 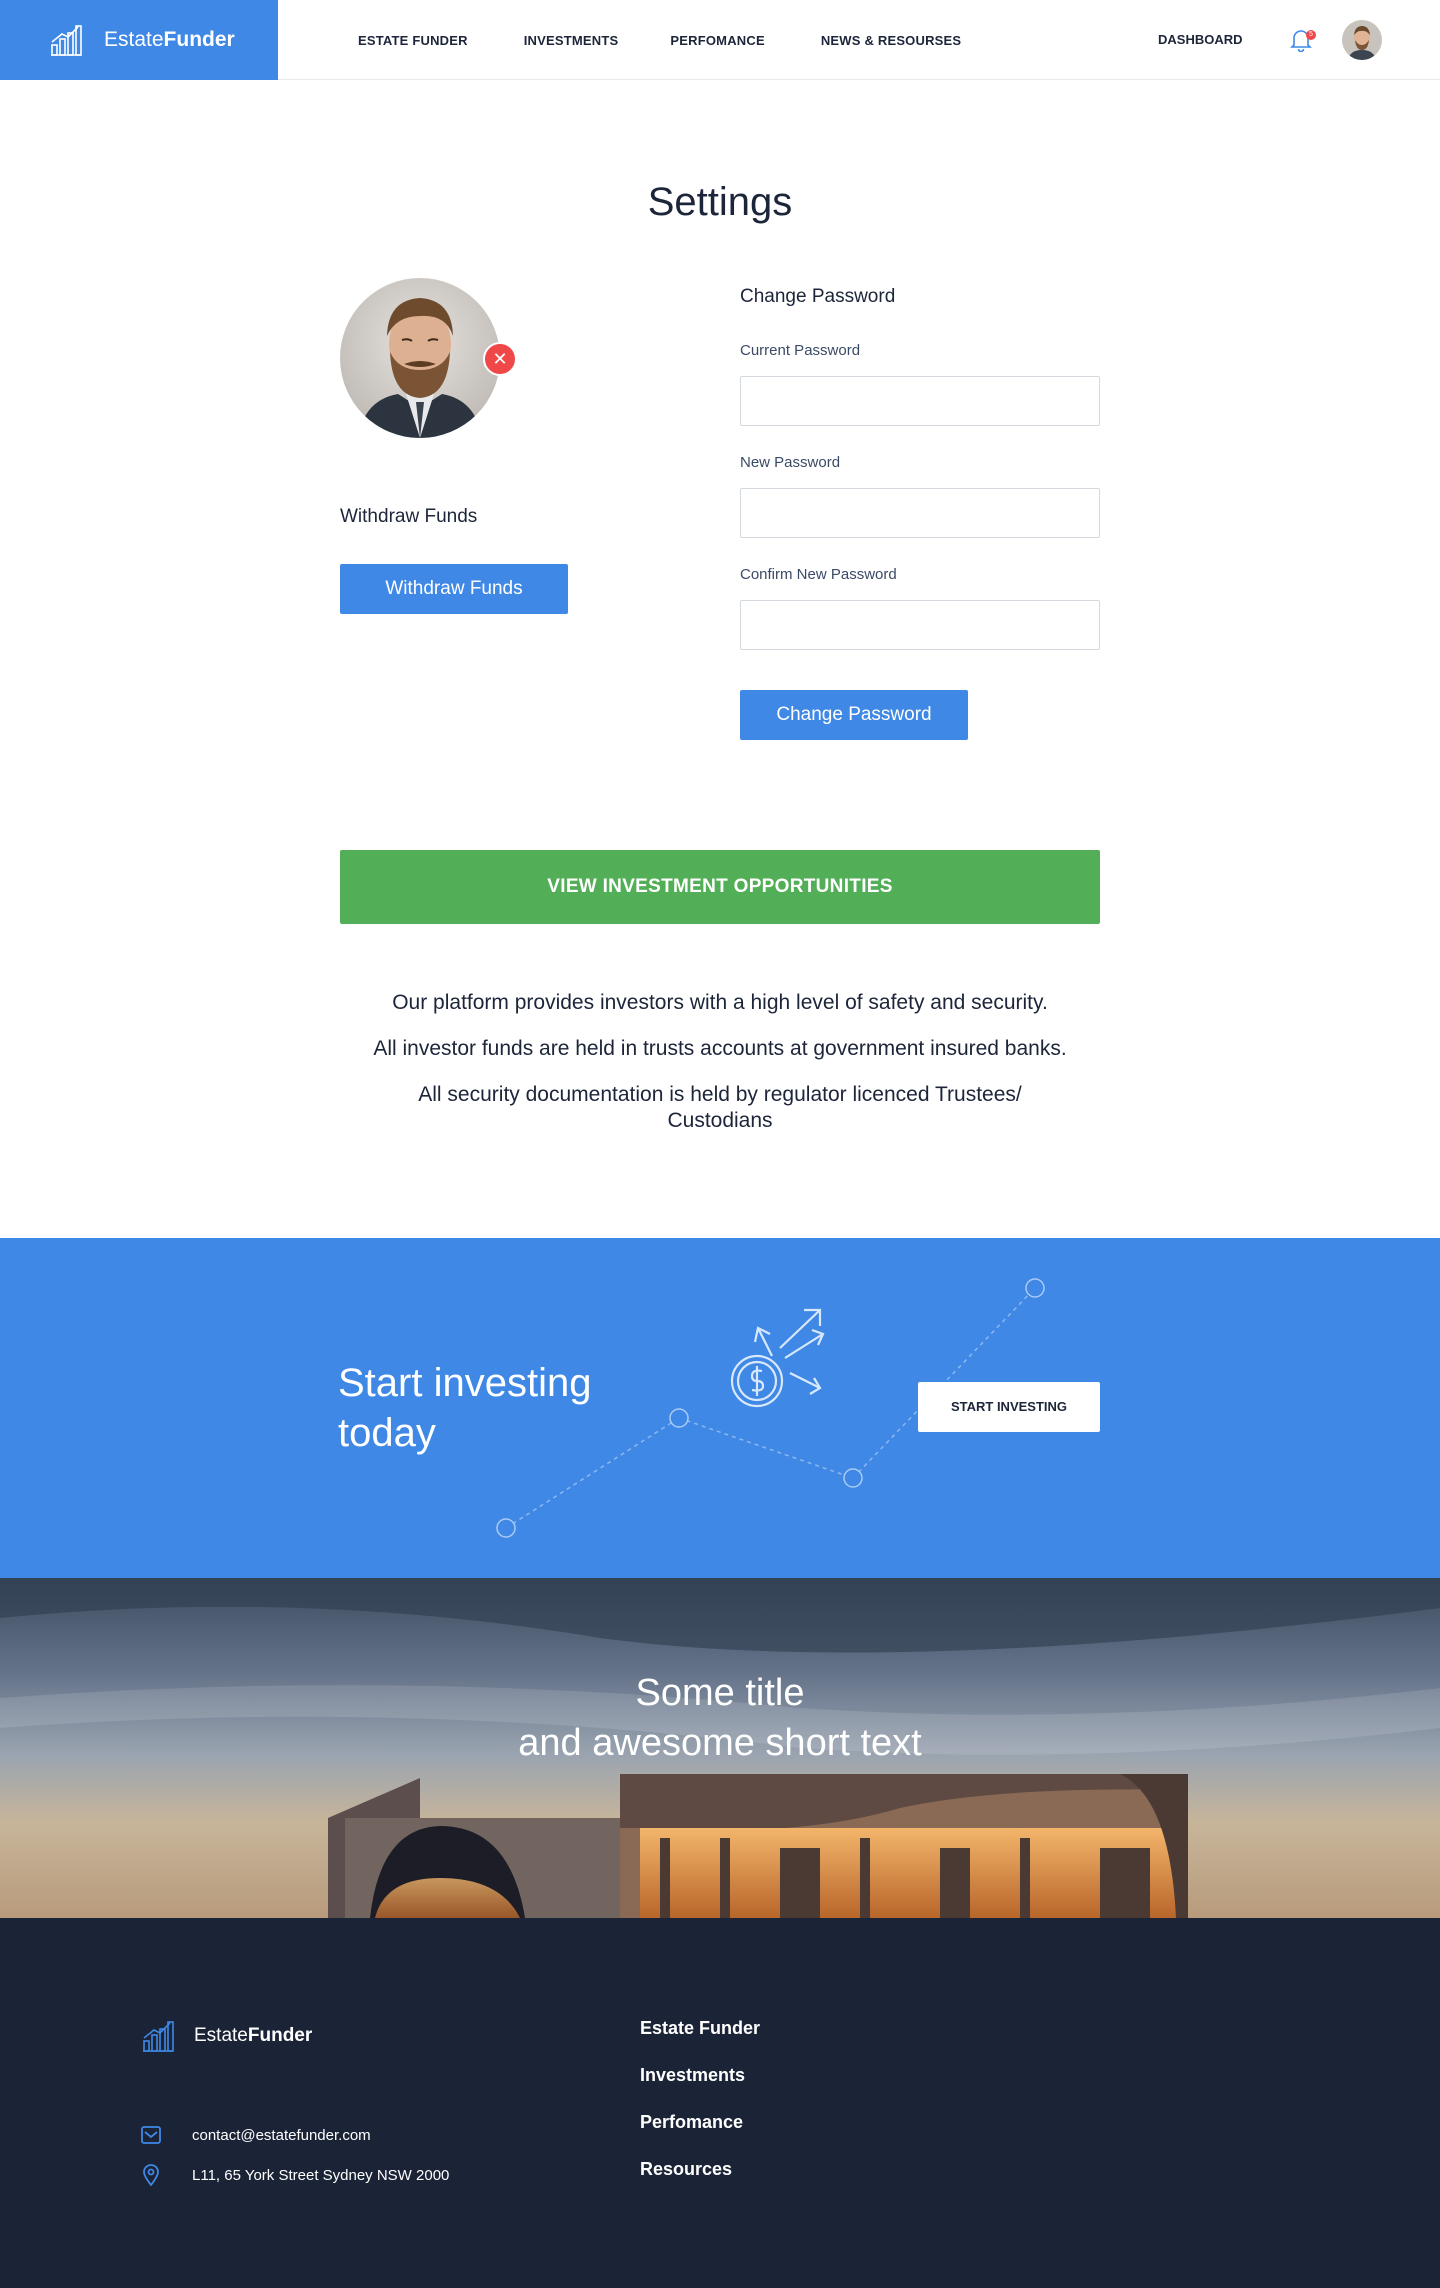 What do you see at coordinates (1311, 35) in the screenshot?
I see `notification-badge: 5` at bounding box center [1311, 35].